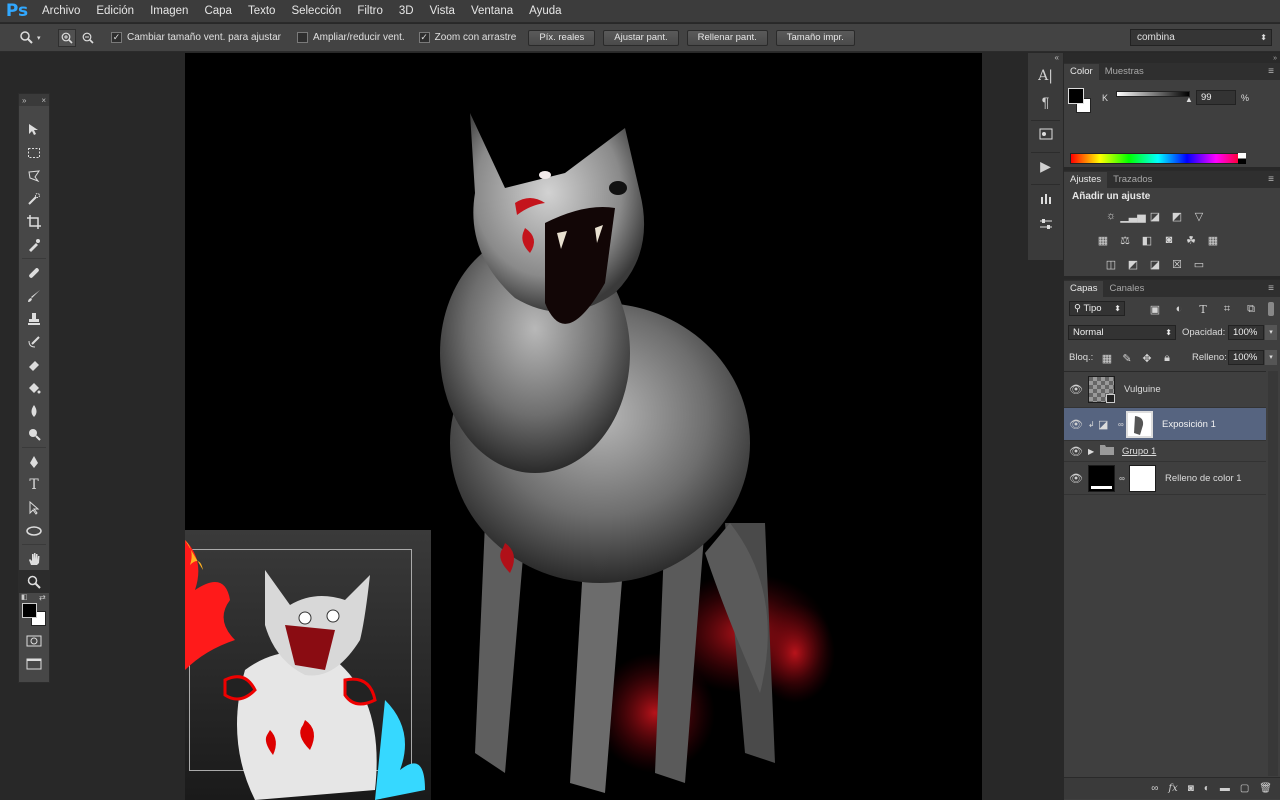 The width and height of the screenshot is (1280, 800). Describe the element at coordinates (262, 11) in the screenshot. I see `menu-texto: Texto` at that location.